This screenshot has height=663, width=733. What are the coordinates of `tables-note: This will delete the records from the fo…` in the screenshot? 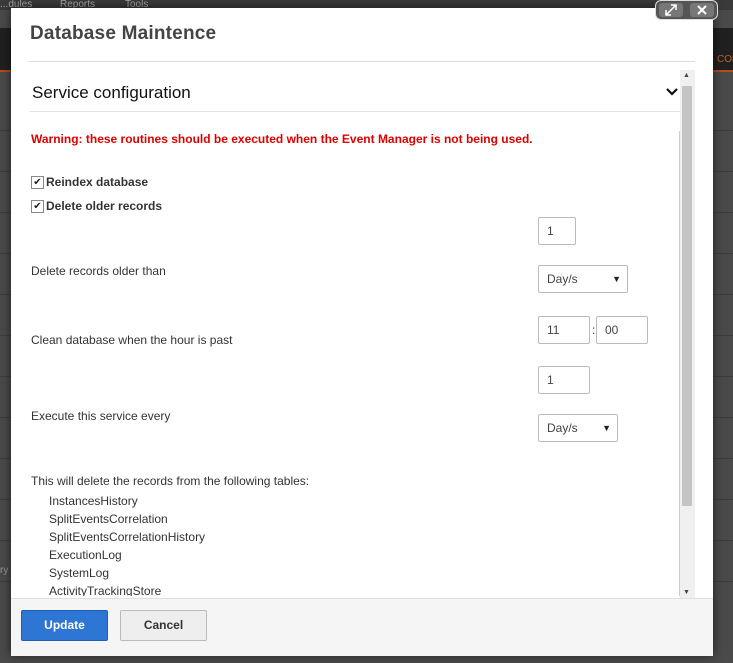 It's located at (170, 481).